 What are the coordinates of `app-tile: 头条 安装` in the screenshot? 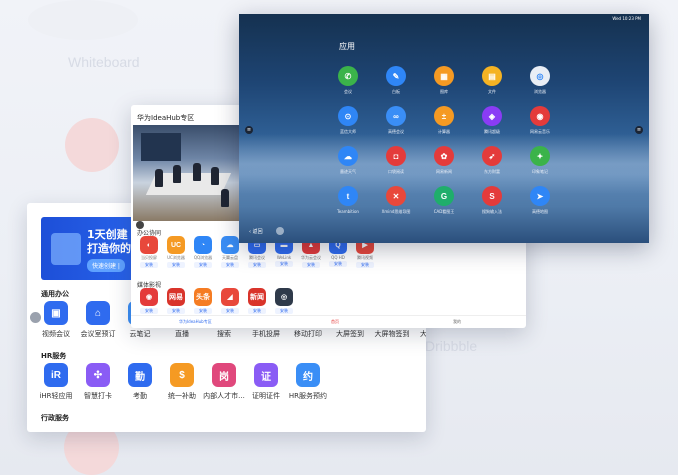 It's located at (203, 301).